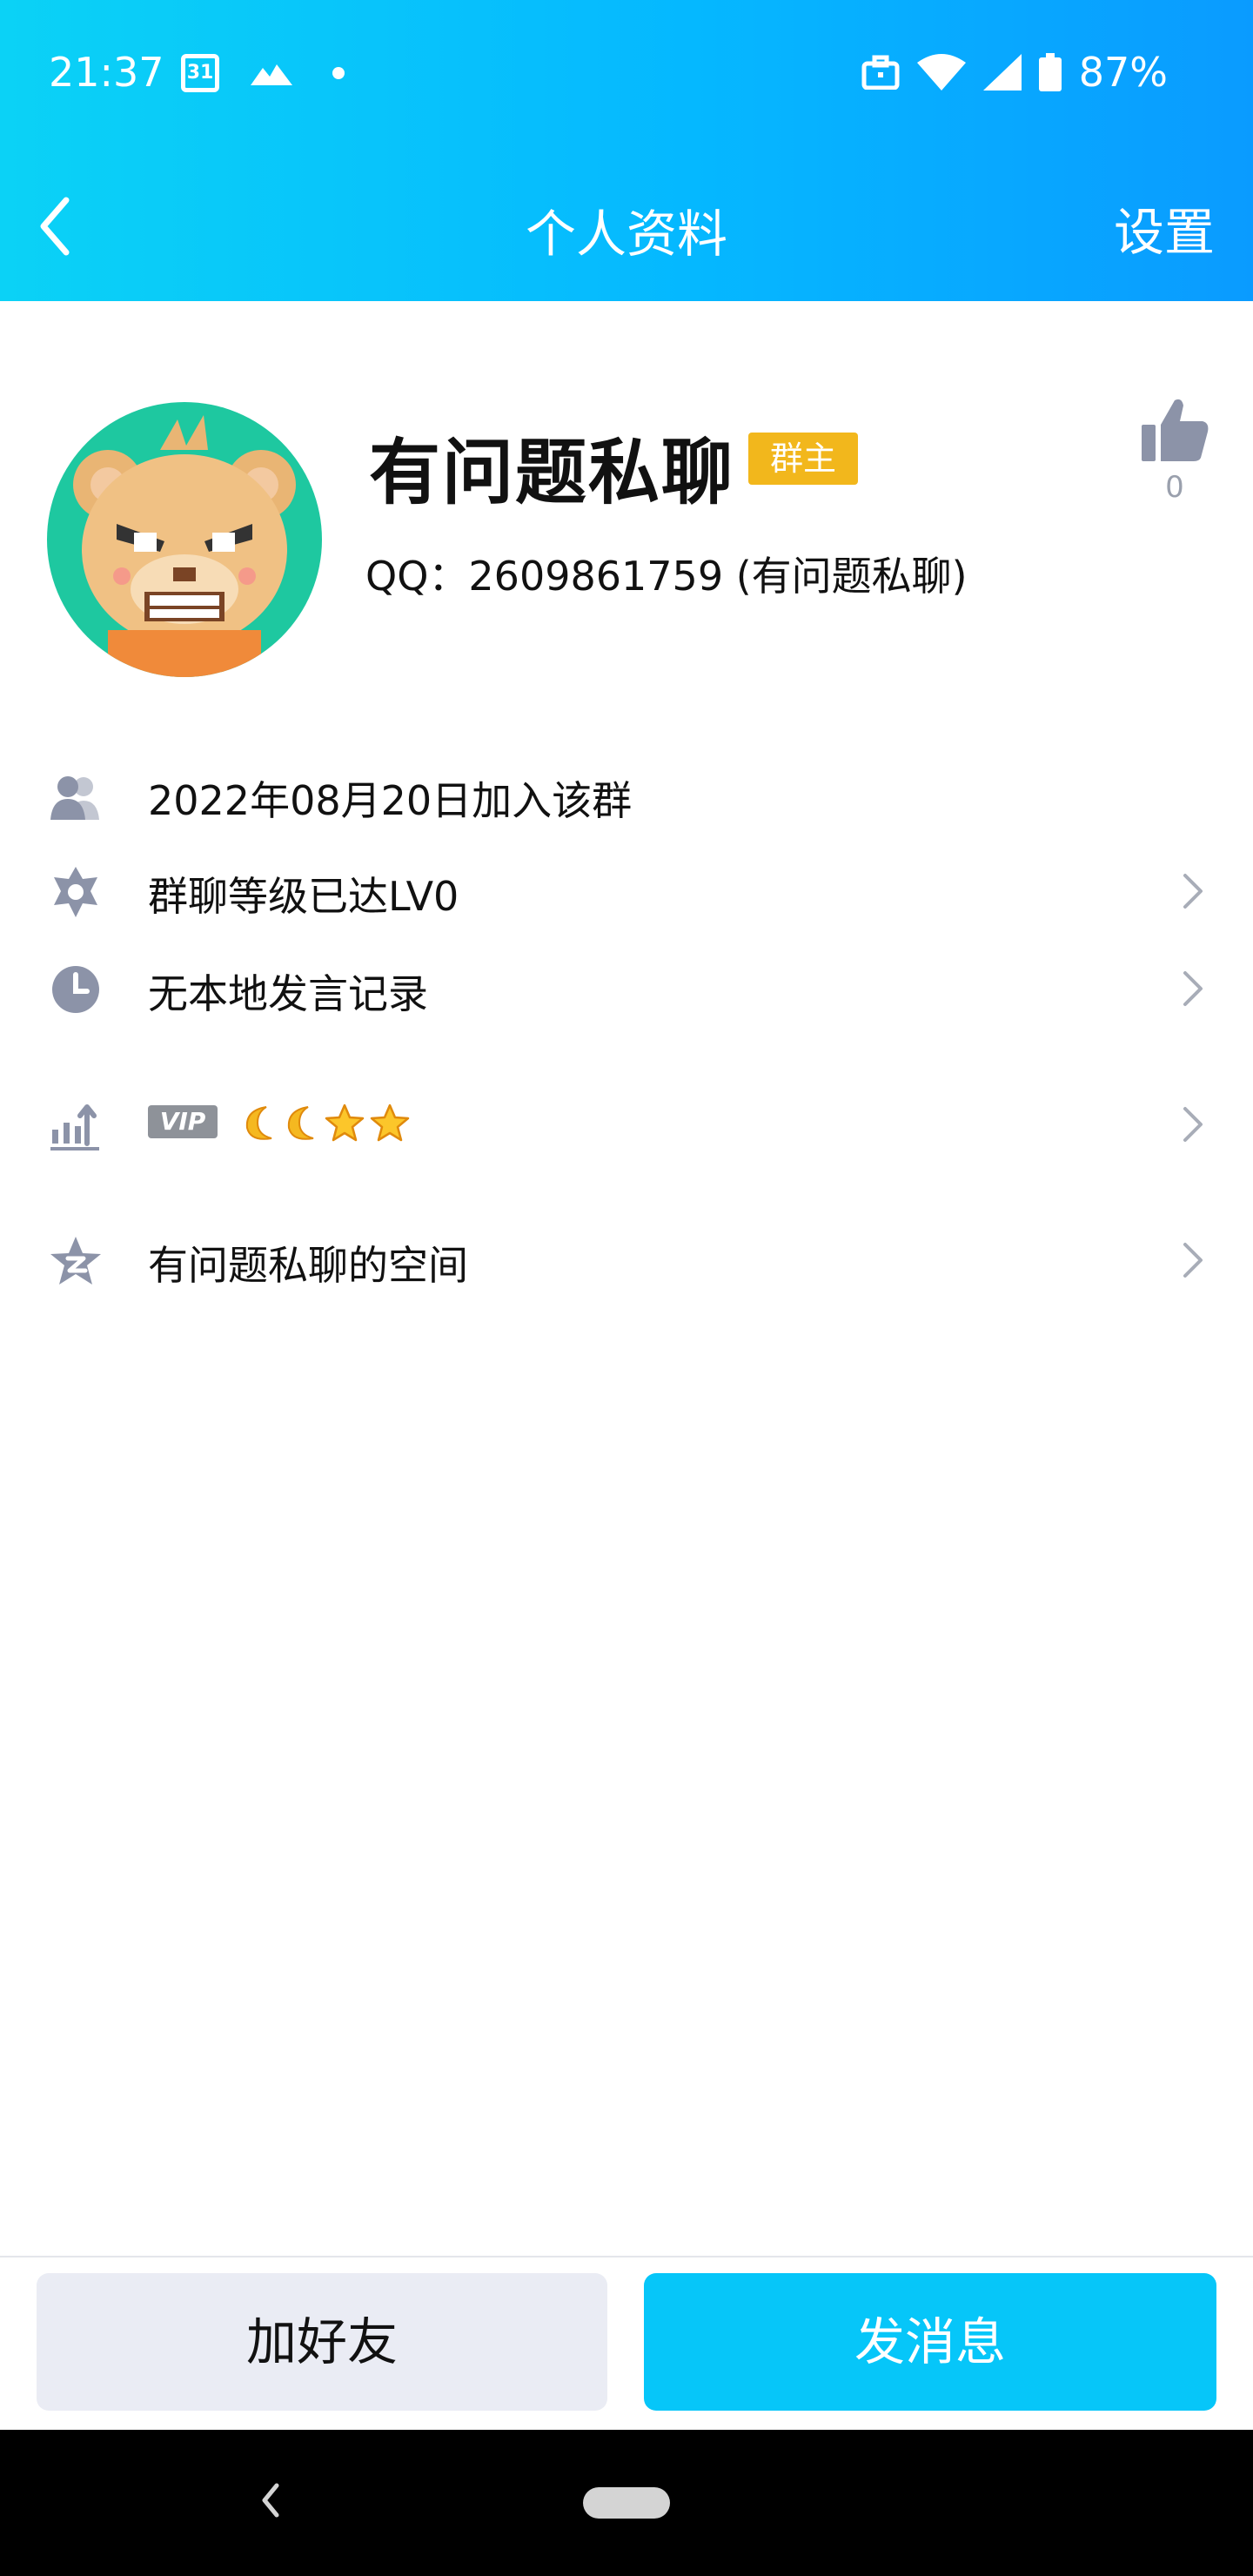  I want to click on wifi-icon, so click(941, 72).